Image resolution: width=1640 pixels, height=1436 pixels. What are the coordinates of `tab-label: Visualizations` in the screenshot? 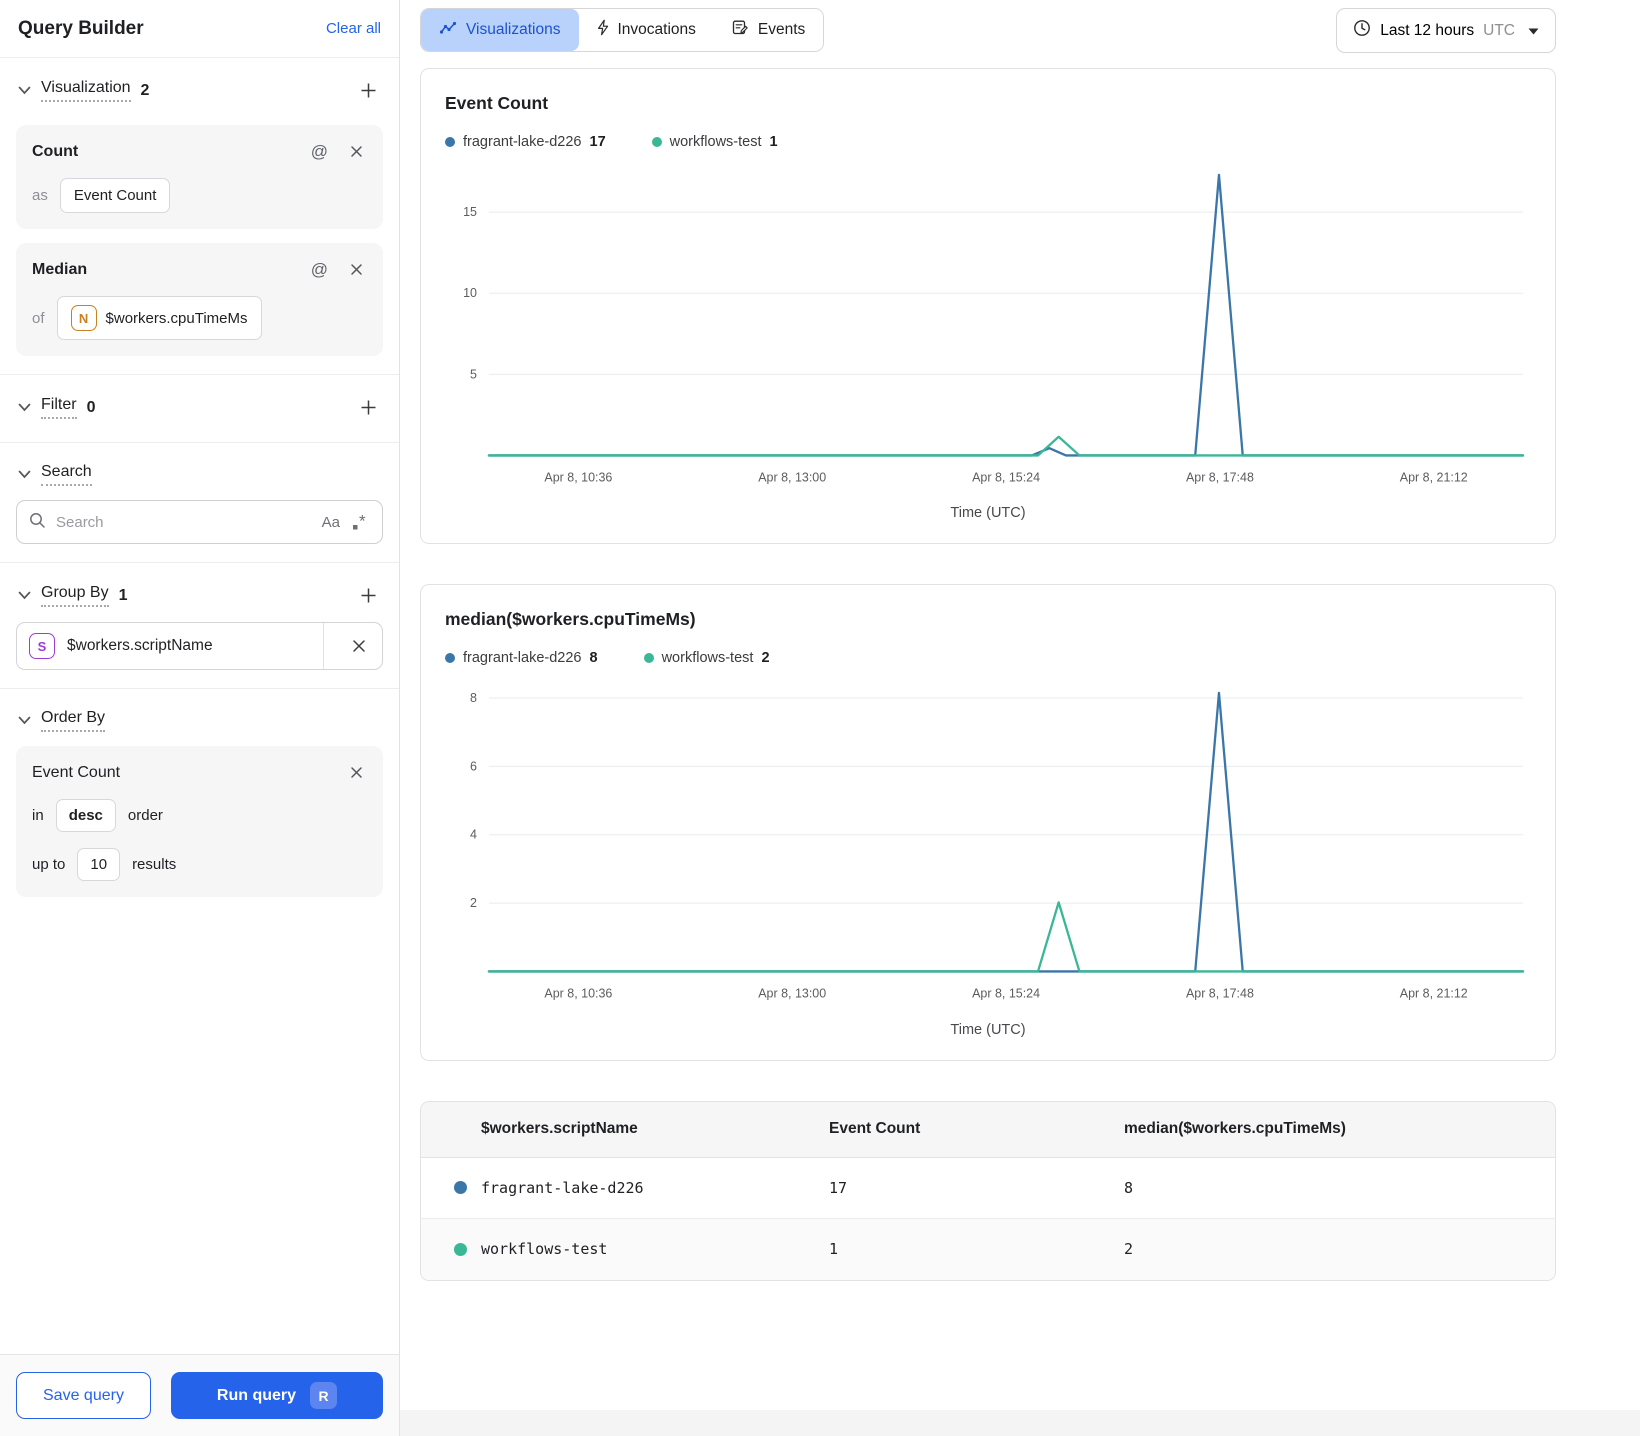 It's located at (513, 29).